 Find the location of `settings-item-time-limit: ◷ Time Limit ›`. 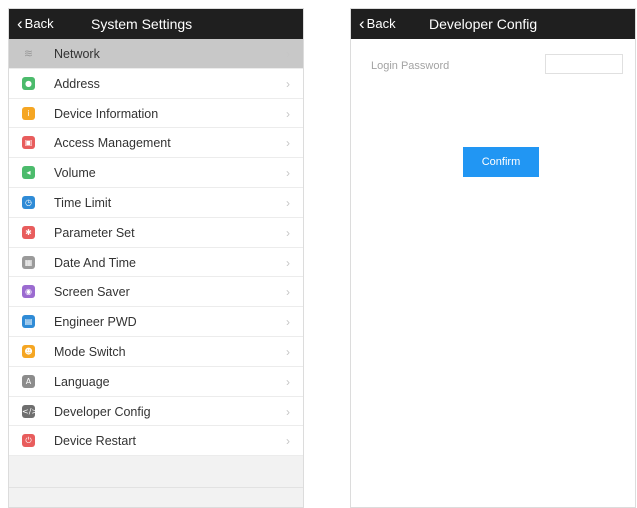

settings-item-time-limit: ◷ Time Limit › is located at coordinates (156, 202).